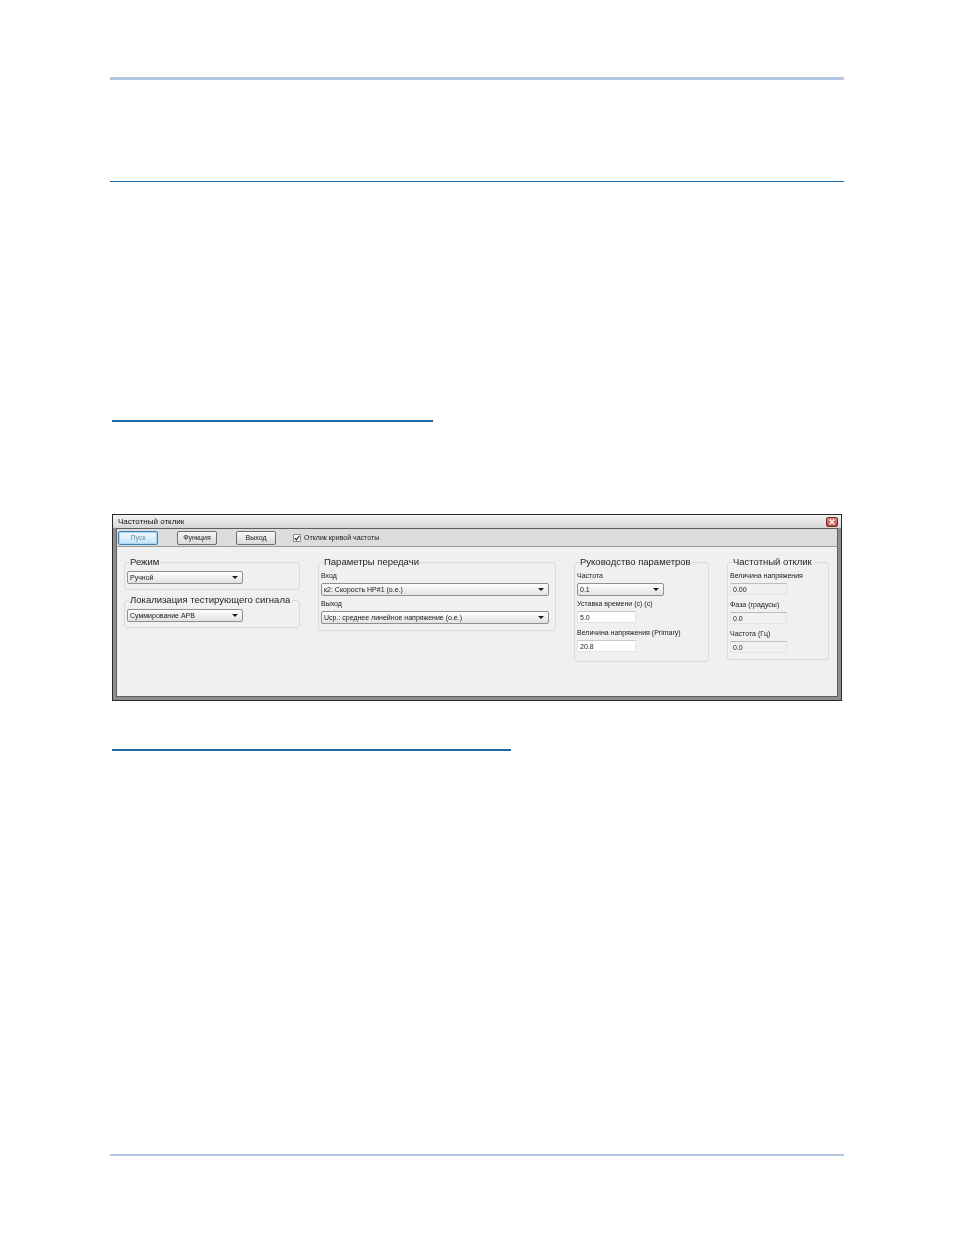 This screenshot has width=954, height=1235. I want to click on group-title: Параметры передачи, so click(371, 562).